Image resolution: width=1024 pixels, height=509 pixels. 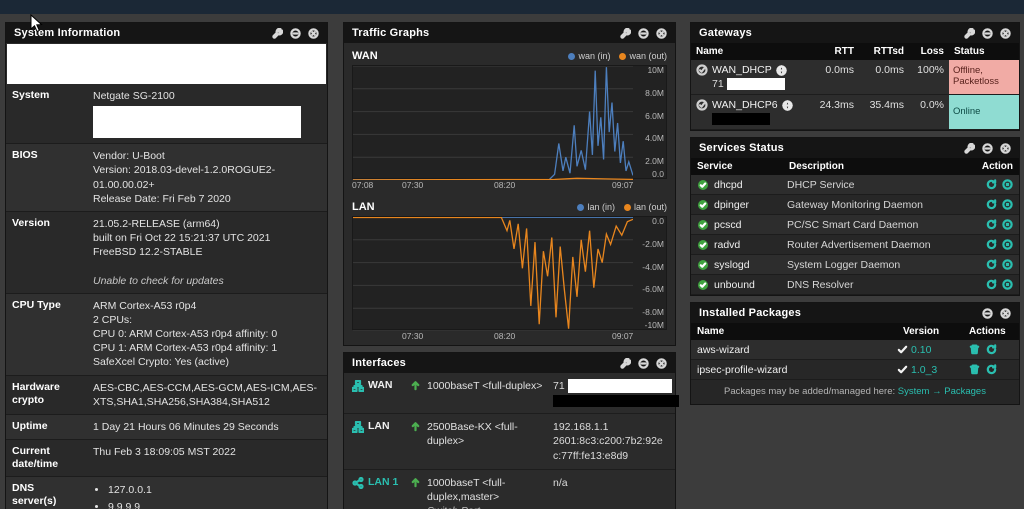 What do you see at coordinates (942, 391) in the screenshot?
I see `system-packages-link: System → Packages` at bounding box center [942, 391].